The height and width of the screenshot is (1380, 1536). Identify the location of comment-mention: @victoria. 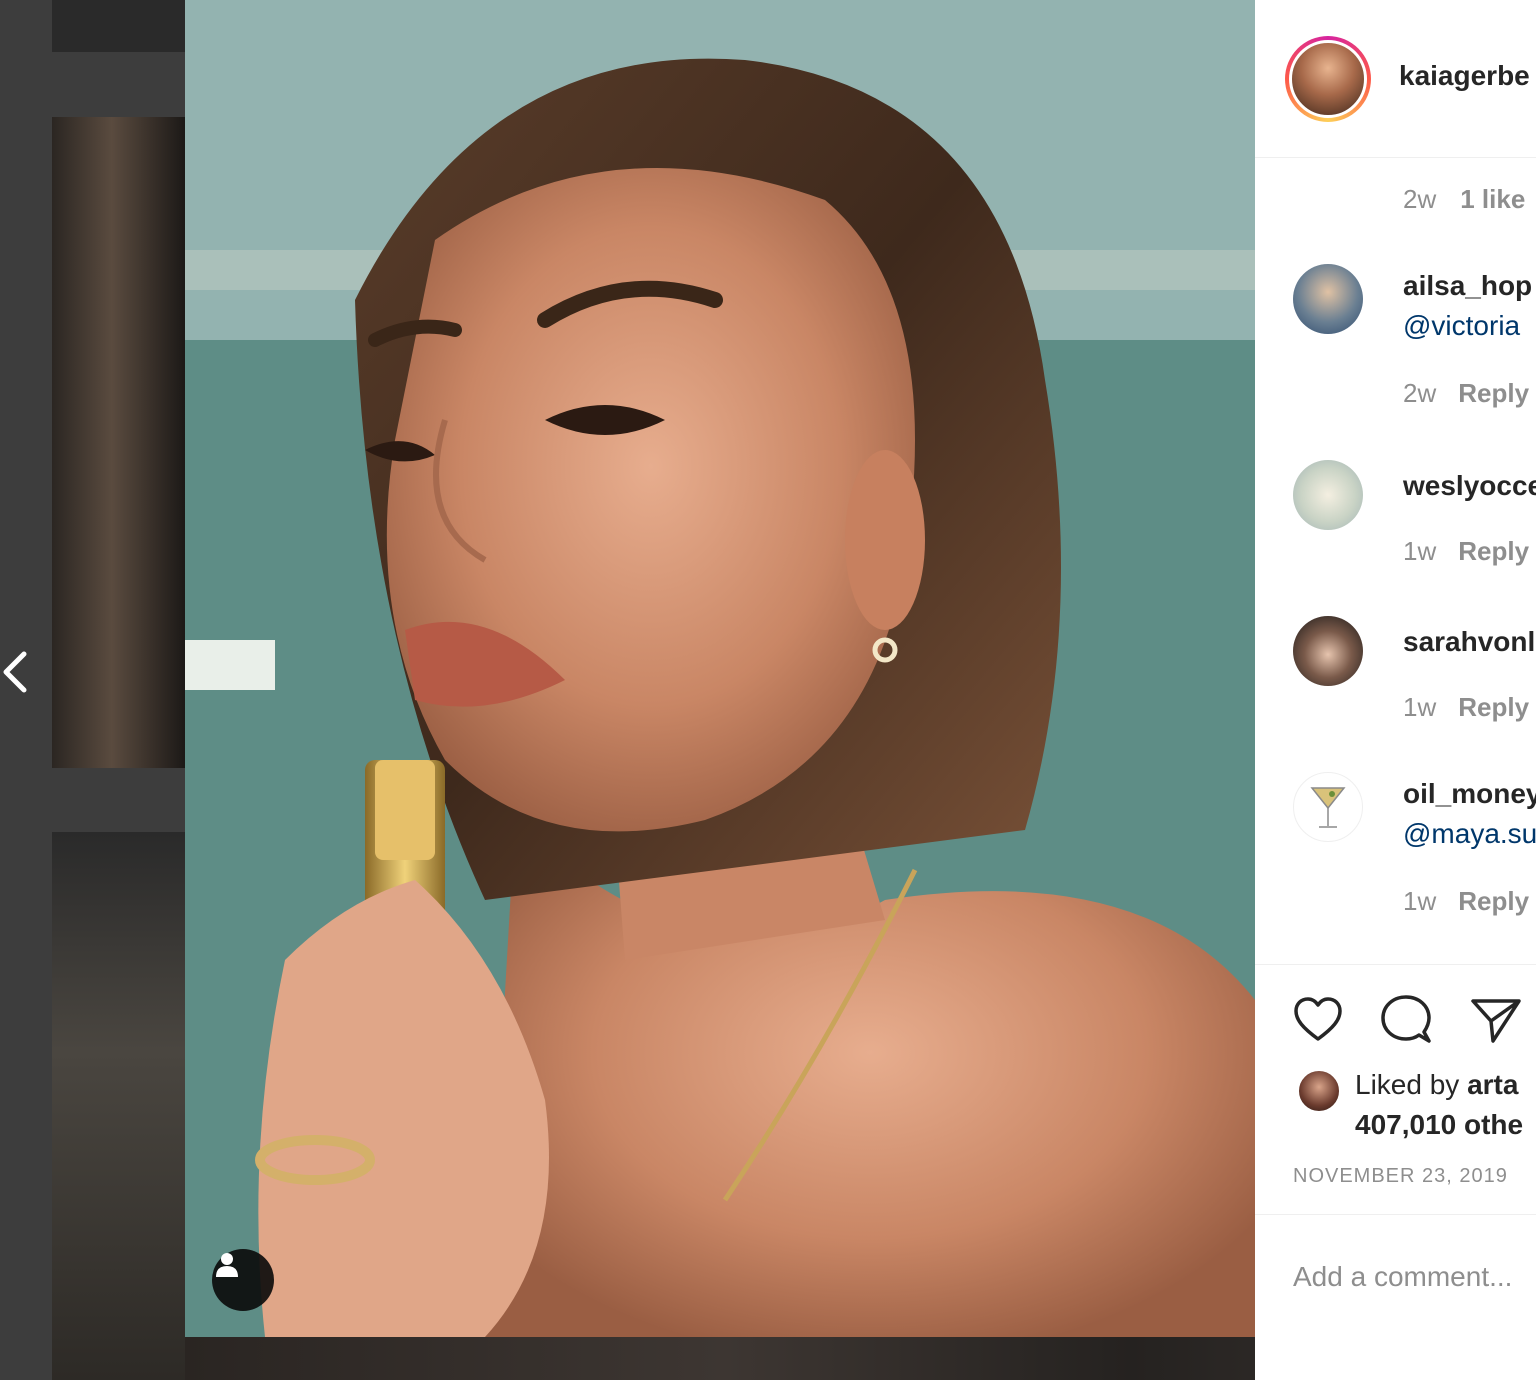
(1461, 326).